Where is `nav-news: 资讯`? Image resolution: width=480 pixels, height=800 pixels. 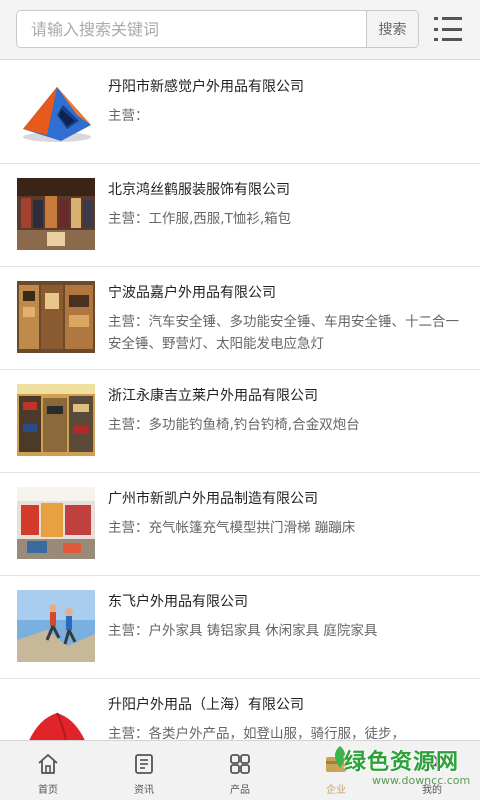 nav-news: 资讯 is located at coordinates (144, 770).